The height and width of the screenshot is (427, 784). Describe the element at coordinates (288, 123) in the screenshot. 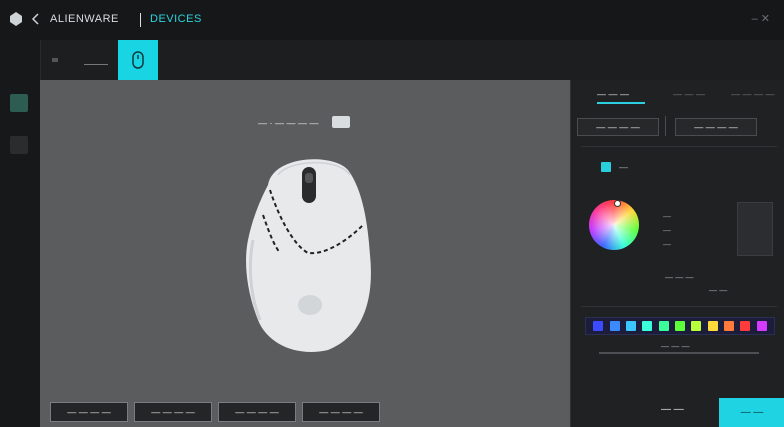

I see `dpi-indicator-label: — · — — — —` at that location.